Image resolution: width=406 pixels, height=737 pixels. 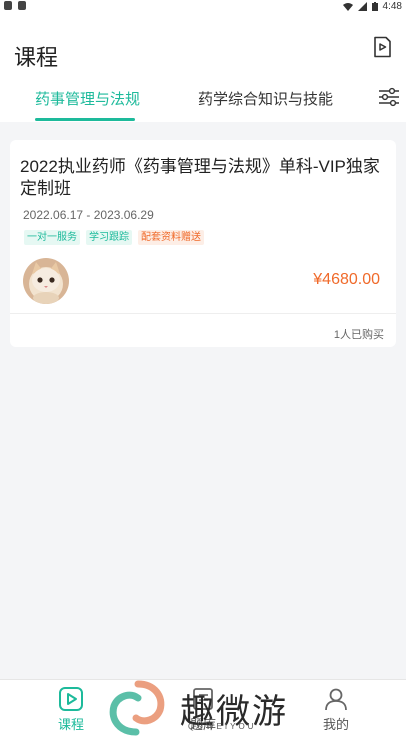 I want to click on bottom-nav: 课程 题库 我的, so click(x=203, y=708).